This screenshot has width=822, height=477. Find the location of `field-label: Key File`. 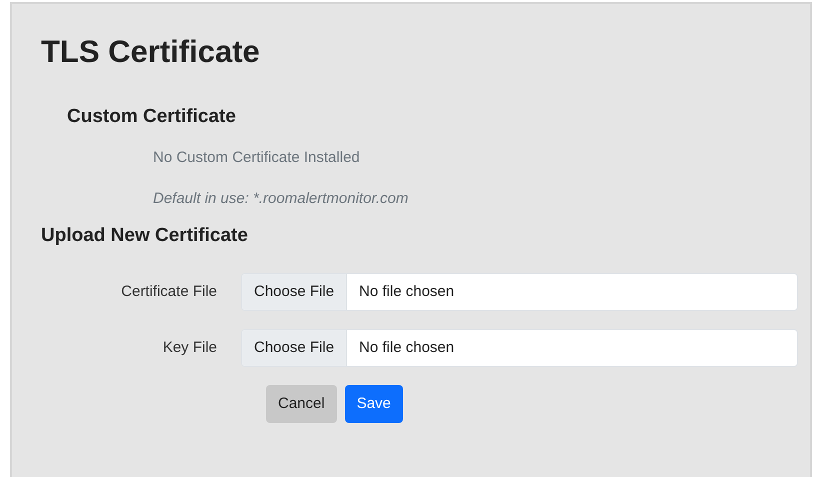

field-label: Key File is located at coordinates (189, 348).